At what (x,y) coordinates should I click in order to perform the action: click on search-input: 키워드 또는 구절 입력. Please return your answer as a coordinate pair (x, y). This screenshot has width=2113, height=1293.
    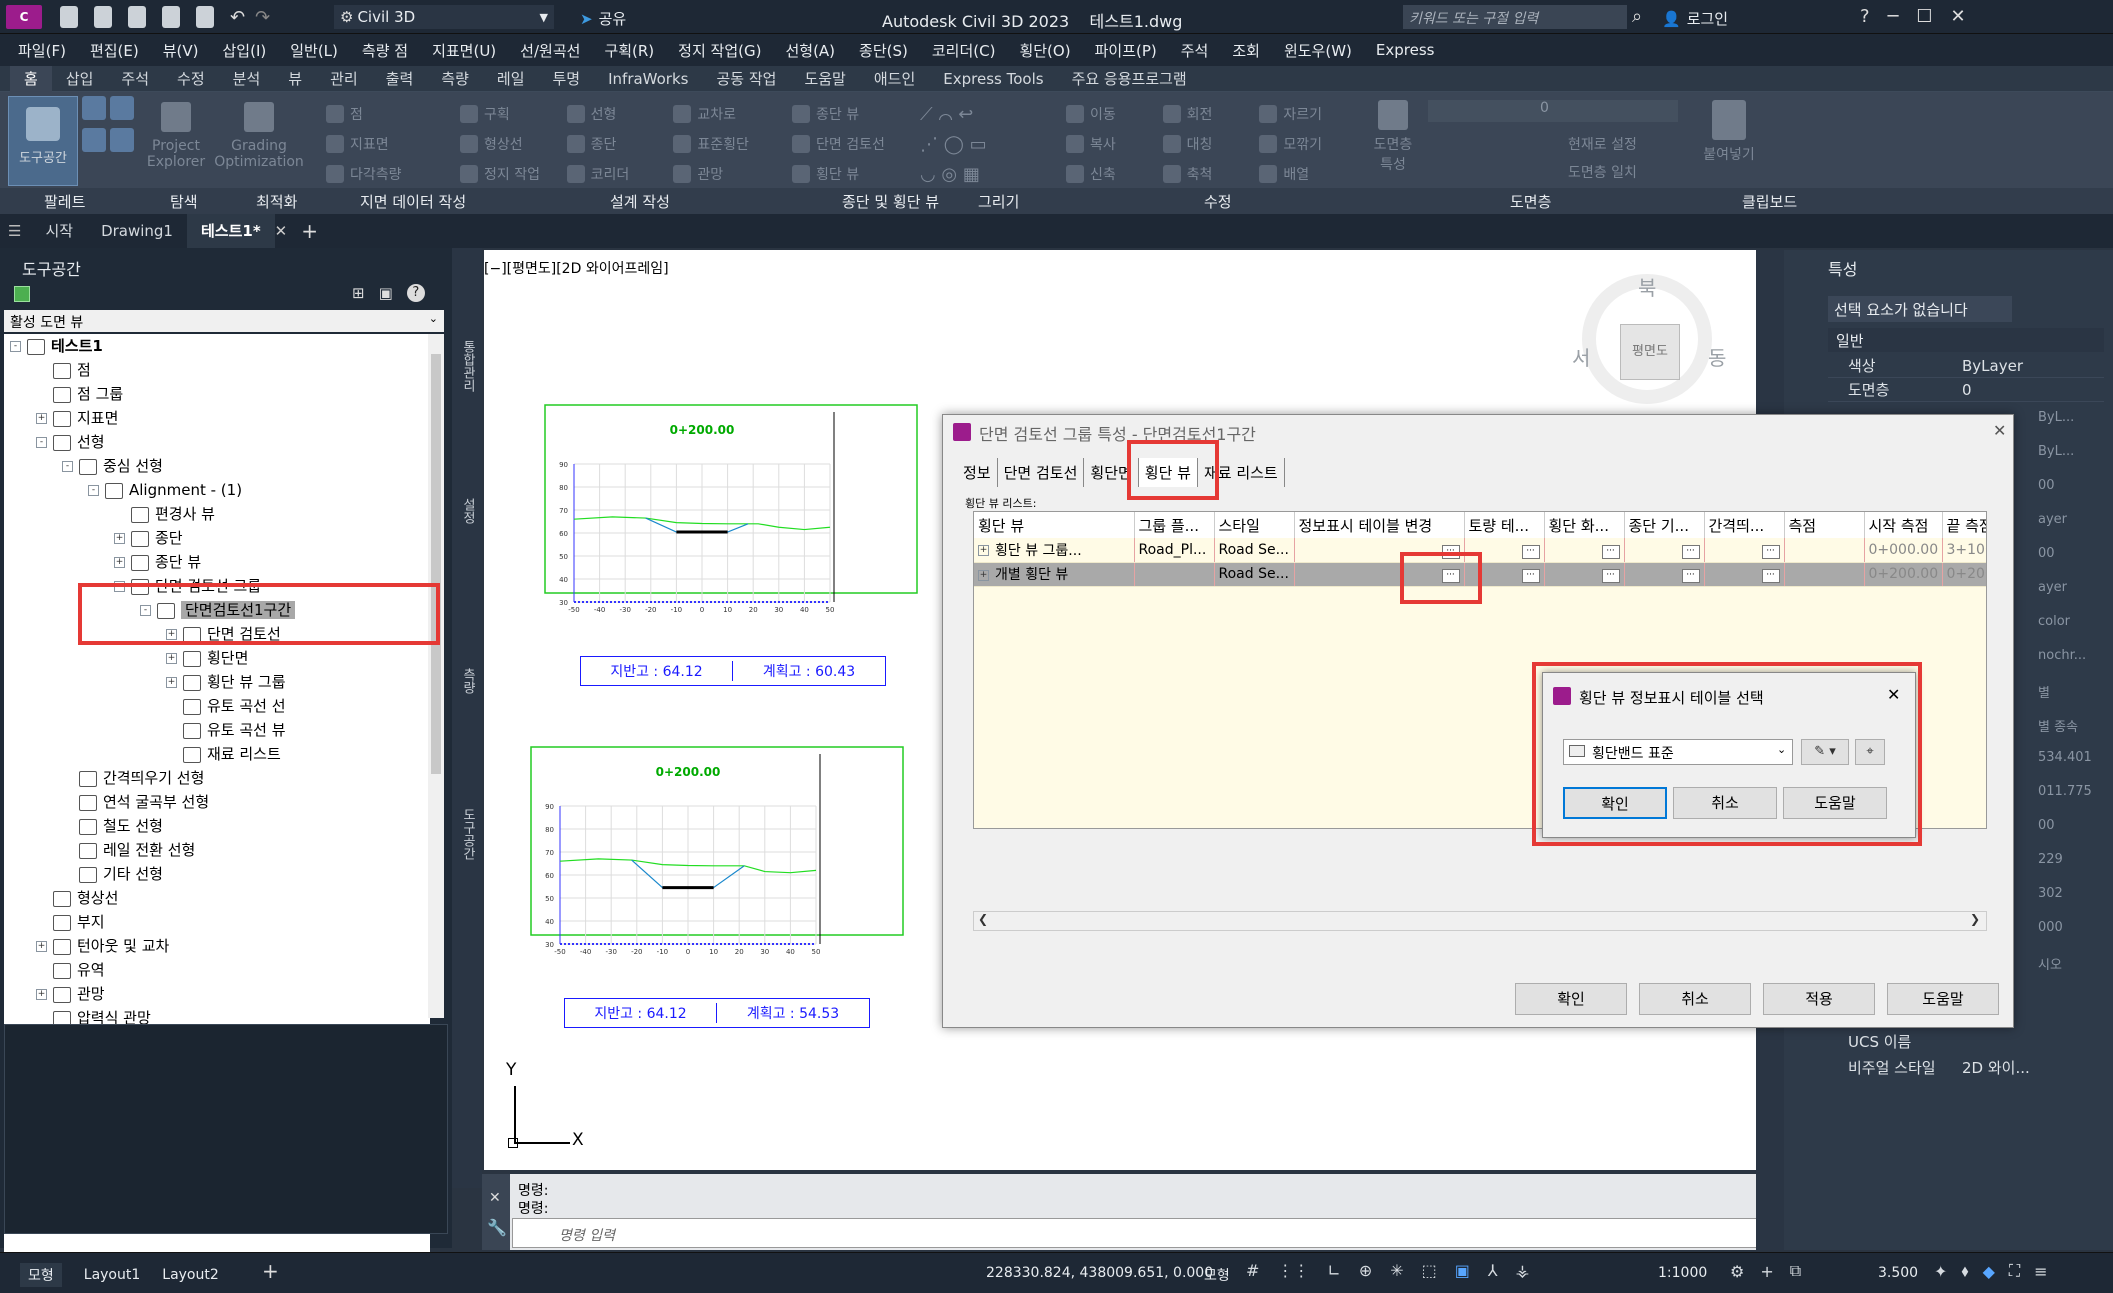
    Looking at the image, I should click on (1515, 17).